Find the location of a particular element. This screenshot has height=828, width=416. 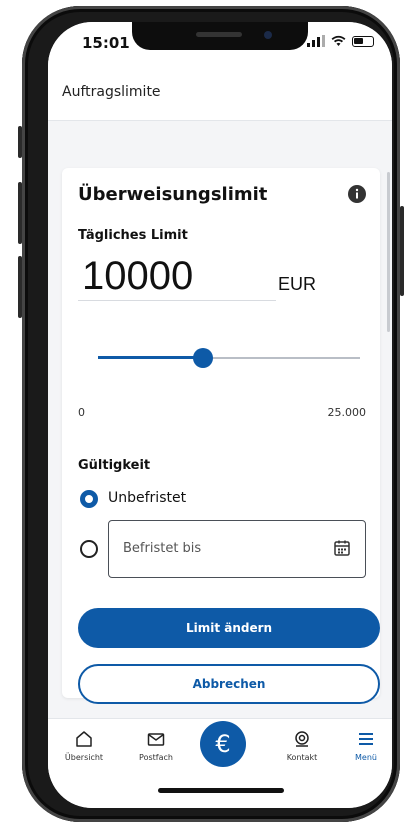

slider-thumb is located at coordinates (202, 358).